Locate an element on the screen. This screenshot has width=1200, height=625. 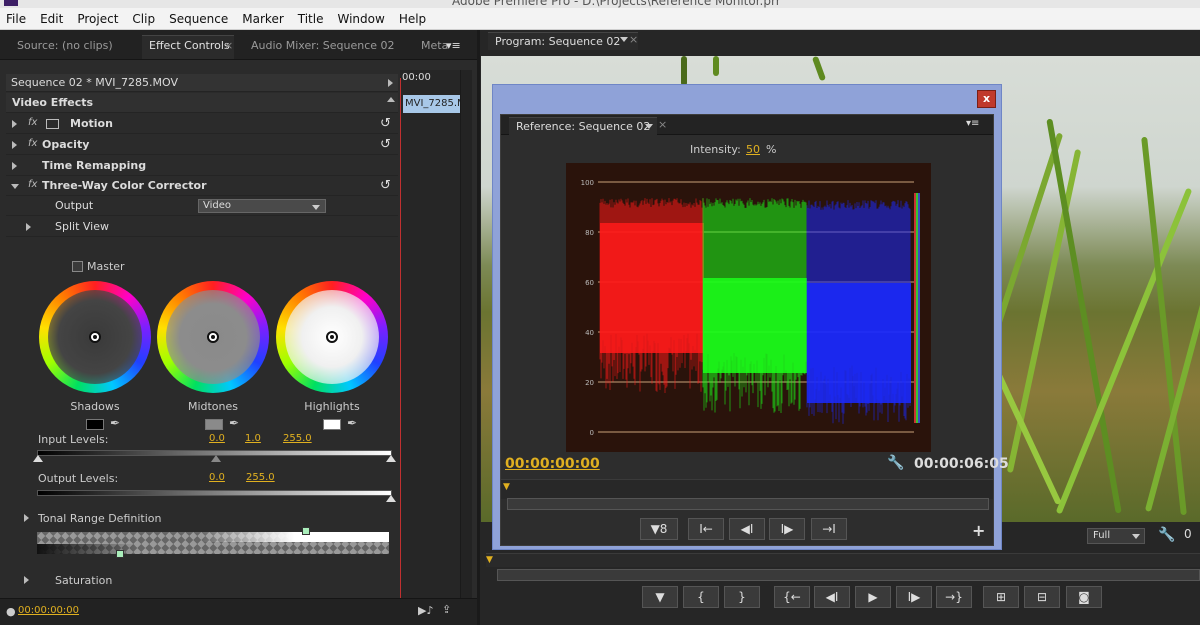
playhead-line is located at coordinates (400, 346).